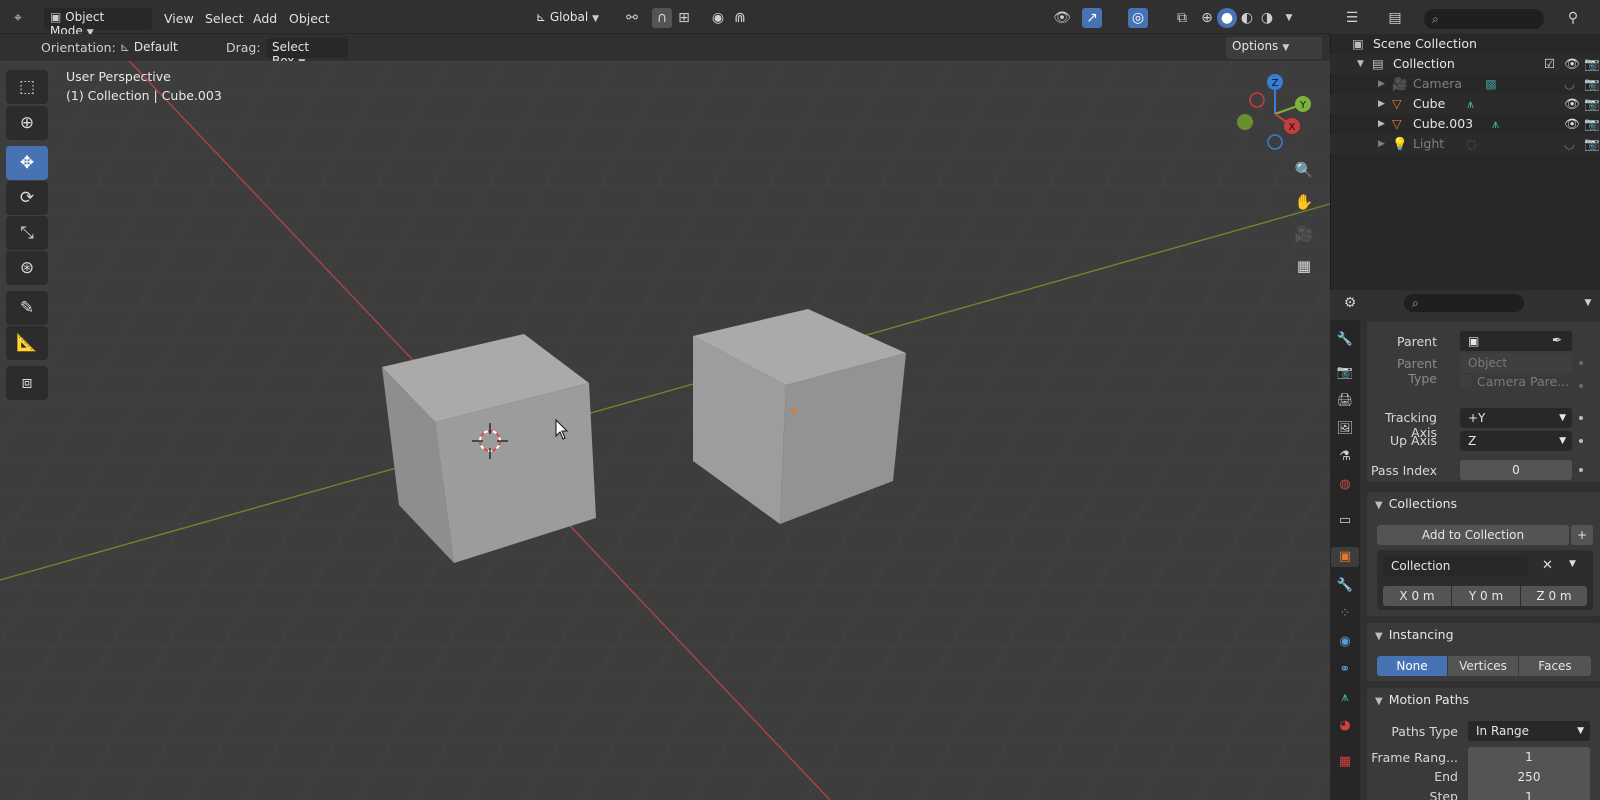 Image resolution: width=1600 pixels, height=800 pixels. I want to click on annotate-tool: ✎, so click(27, 308).